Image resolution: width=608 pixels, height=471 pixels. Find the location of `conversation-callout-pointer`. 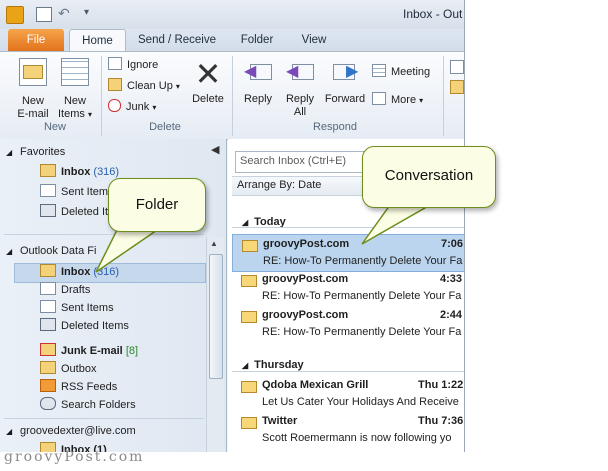

conversation-callout-pointer is located at coordinates (397, 224).